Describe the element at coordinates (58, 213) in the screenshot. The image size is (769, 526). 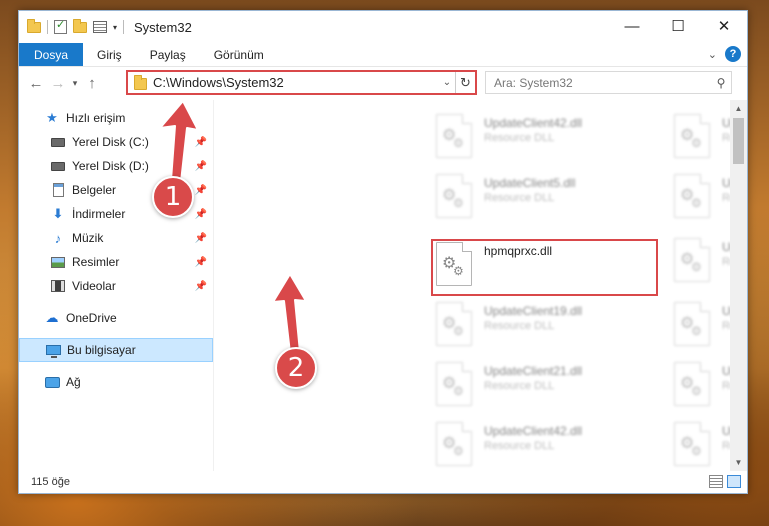
I see `downloads-icon: ⬇` at that location.